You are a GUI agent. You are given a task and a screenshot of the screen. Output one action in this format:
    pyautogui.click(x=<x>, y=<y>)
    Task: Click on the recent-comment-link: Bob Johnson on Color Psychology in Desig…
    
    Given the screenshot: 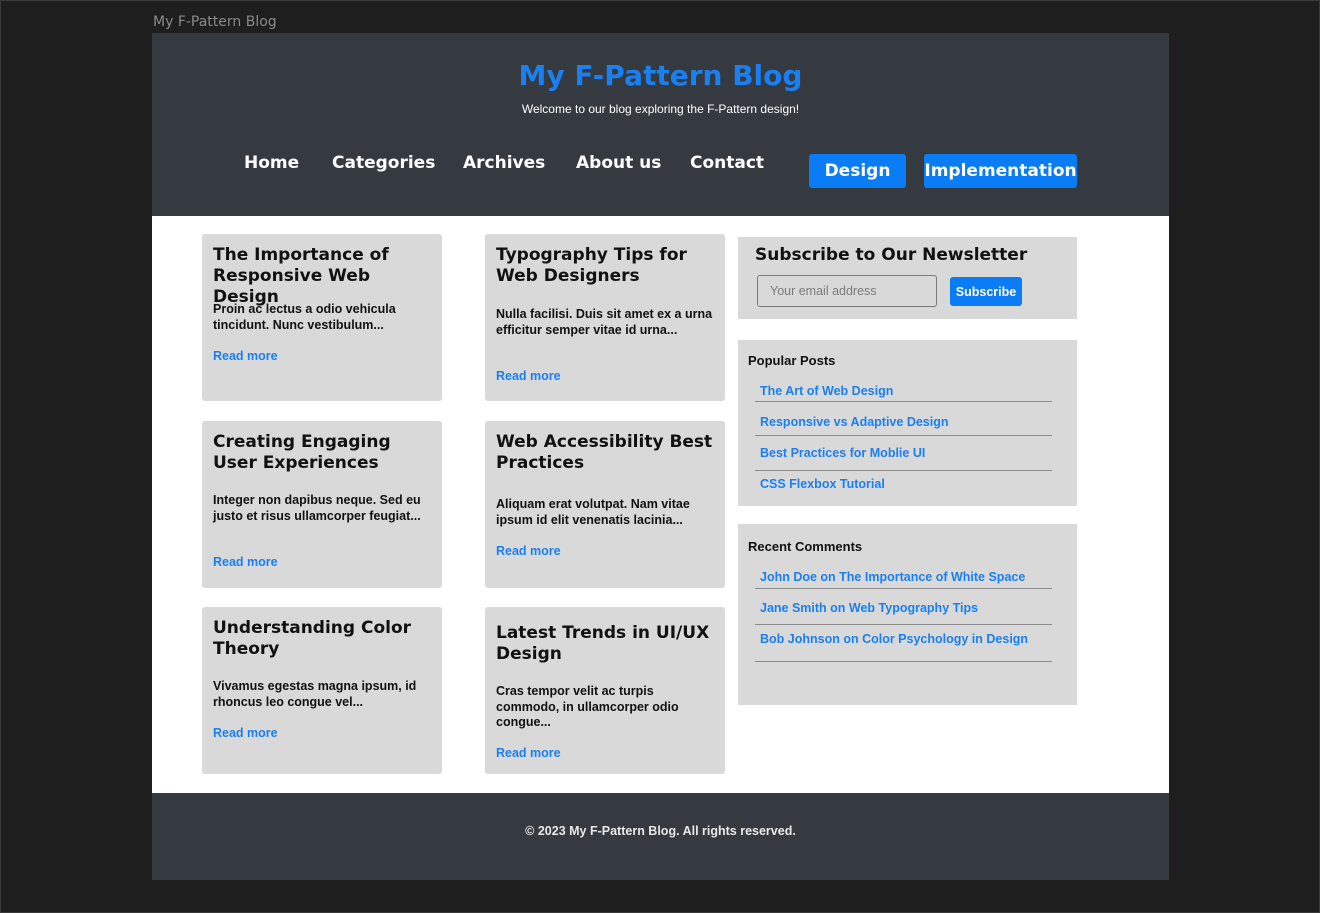 What is the action you would take?
    pyautogui.click(x=894, y=639)
    